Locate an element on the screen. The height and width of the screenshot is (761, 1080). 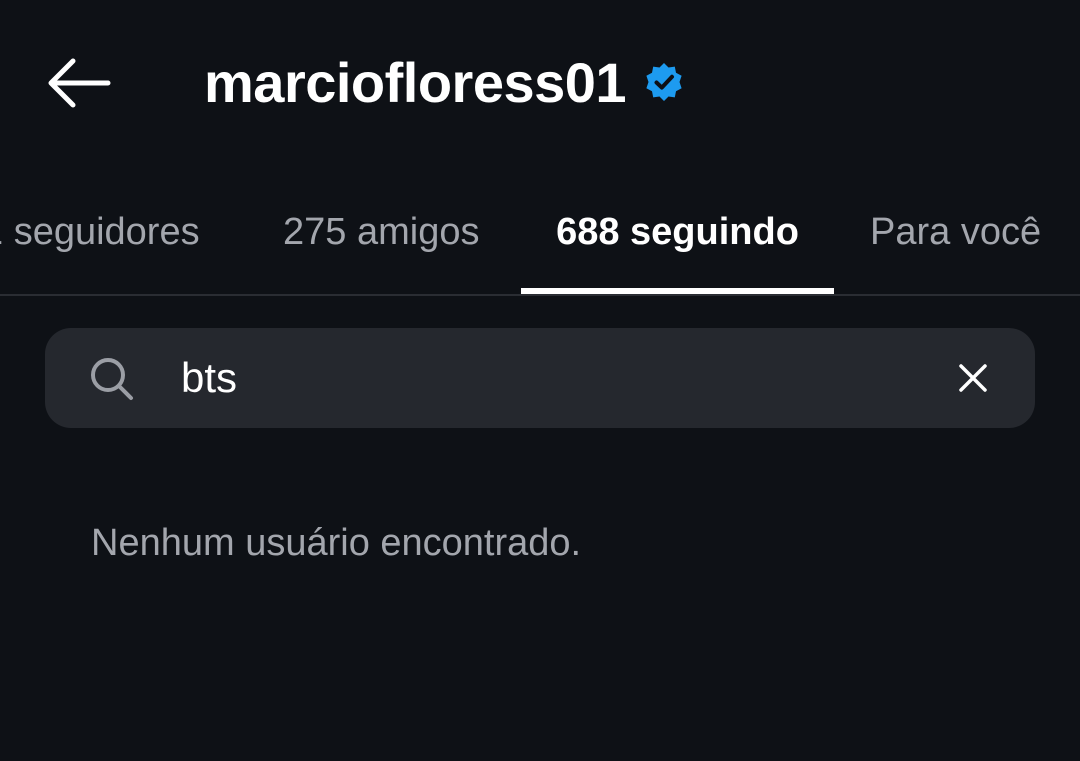
profile-title: marciofloress01 is located at coordinates (444, 82).